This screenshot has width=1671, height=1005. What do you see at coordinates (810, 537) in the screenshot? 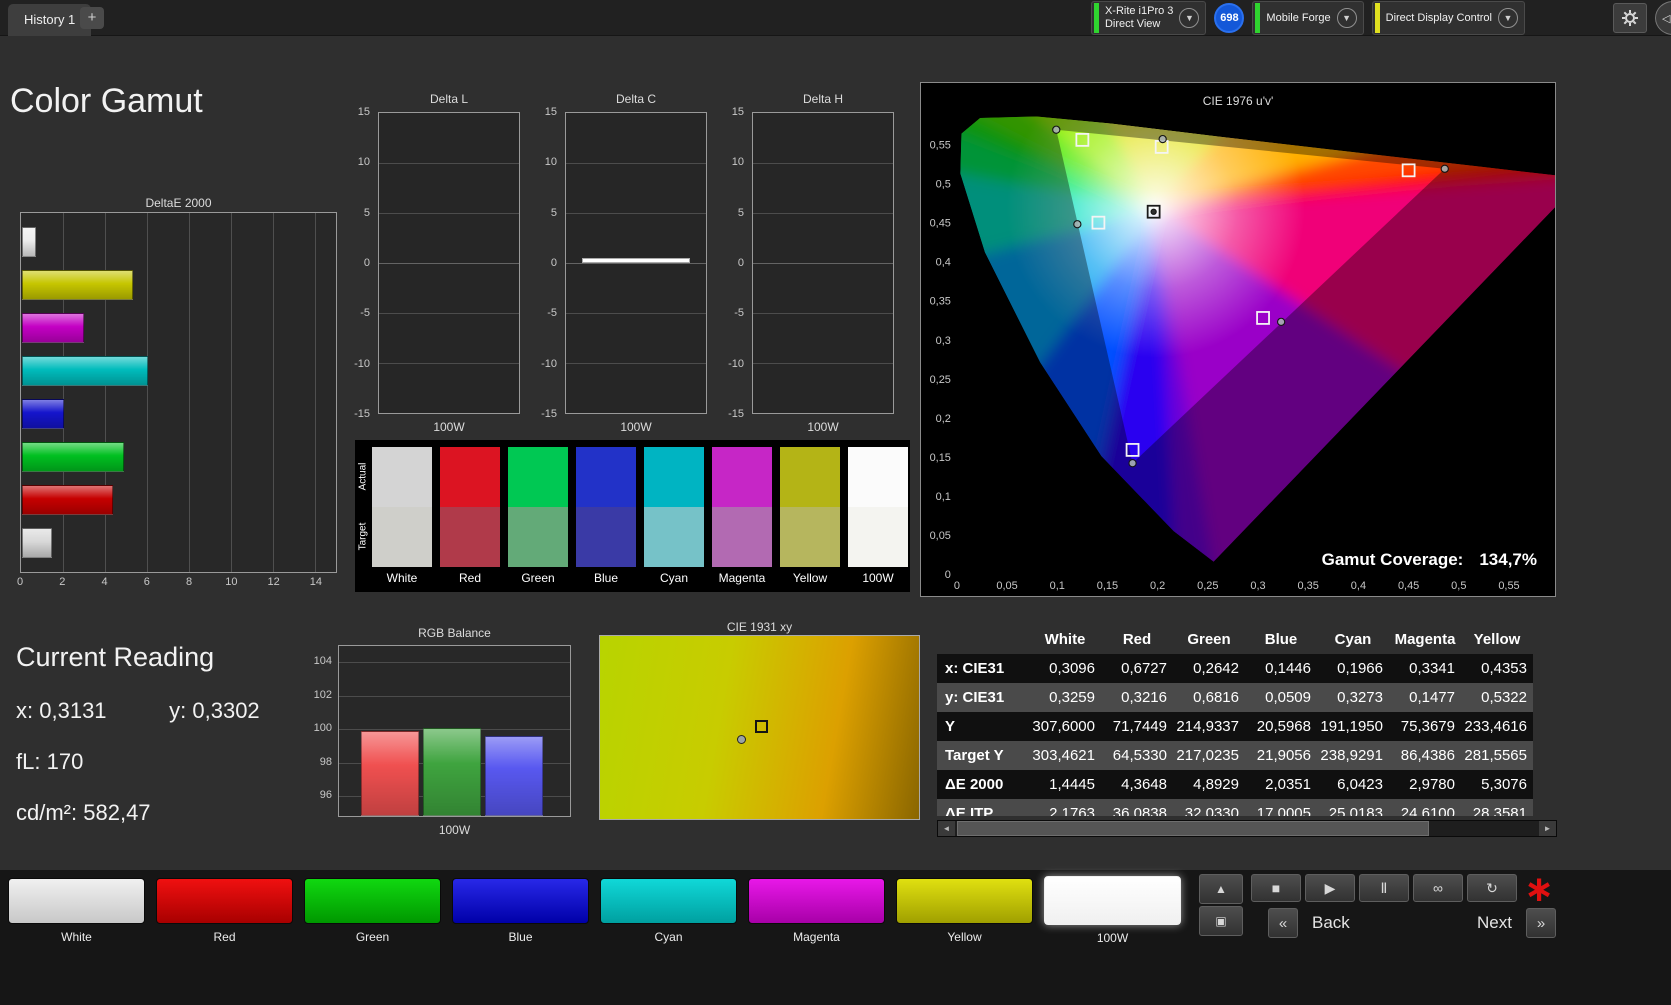
I see `target-swatch-yellow` at bounding box center [810, 537].